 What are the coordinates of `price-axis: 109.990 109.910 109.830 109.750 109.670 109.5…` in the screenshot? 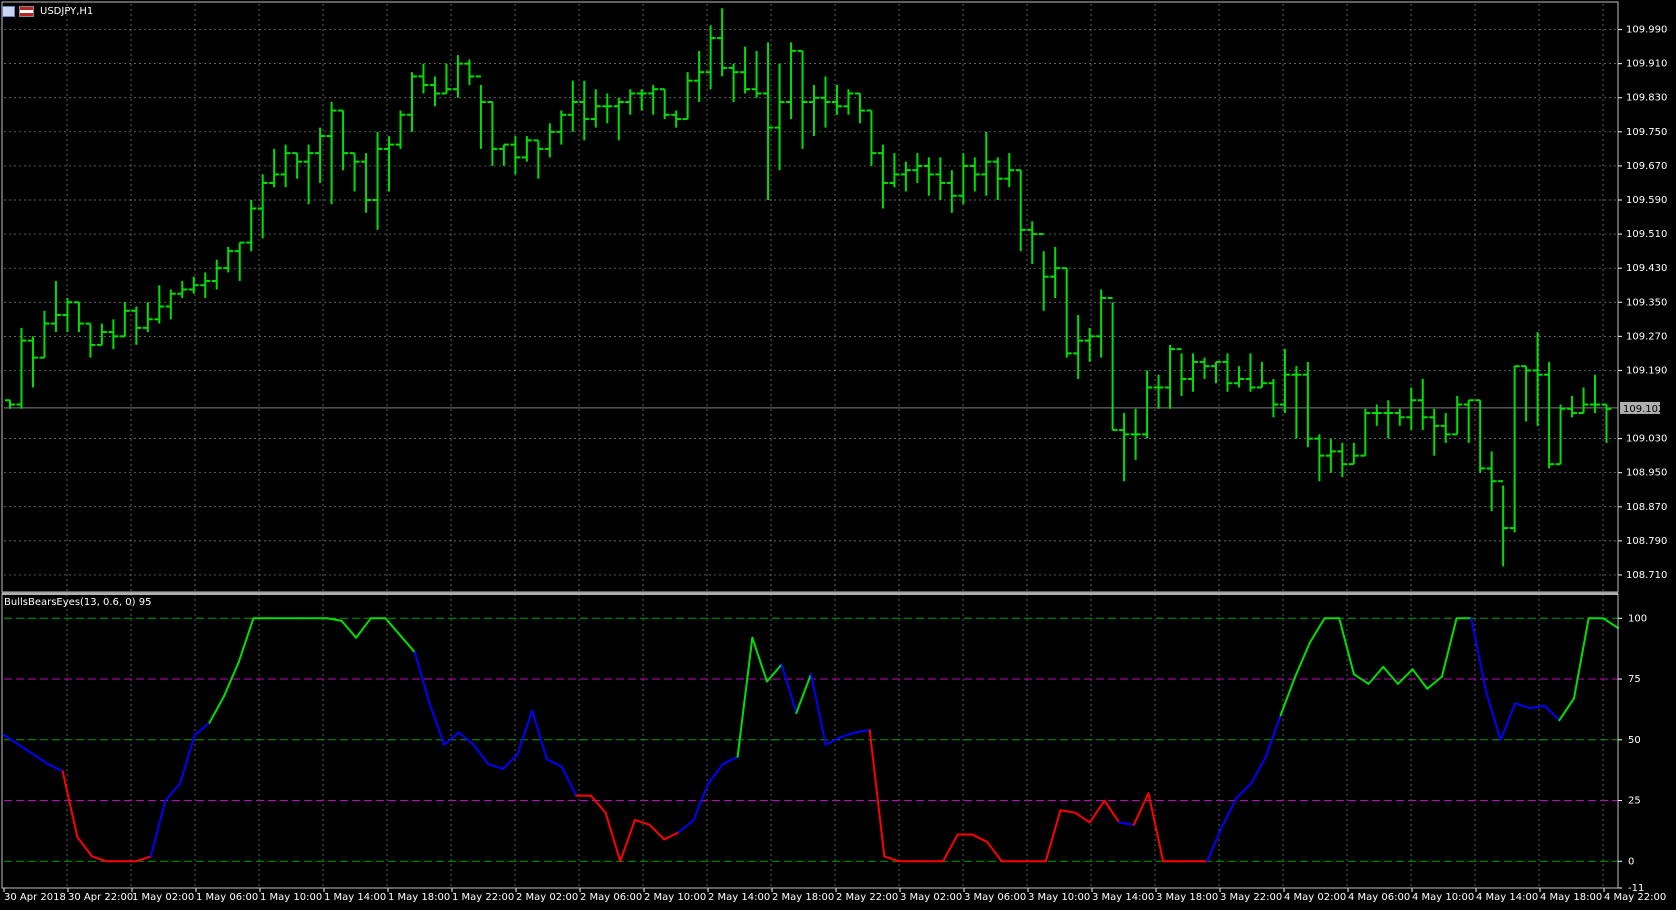 It's located at (1642, 303).